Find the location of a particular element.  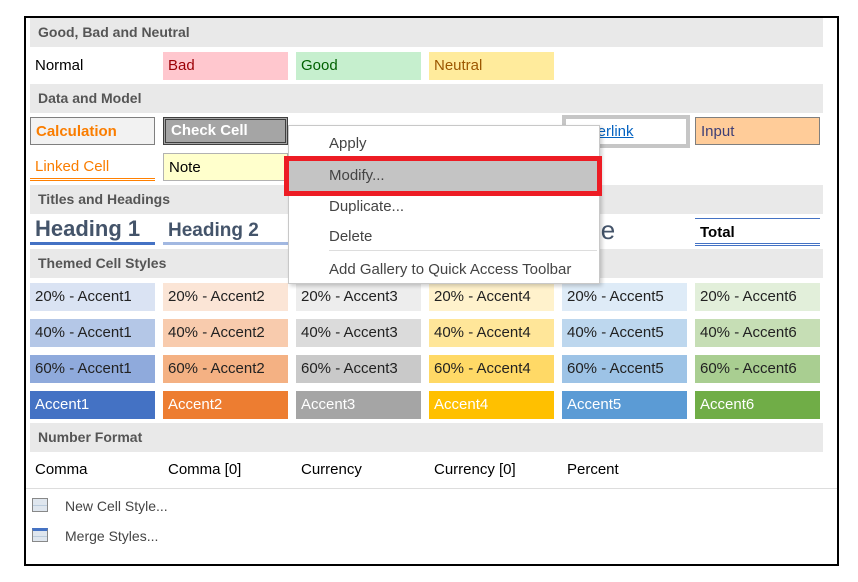

divider is located at coordinates (431, 488).